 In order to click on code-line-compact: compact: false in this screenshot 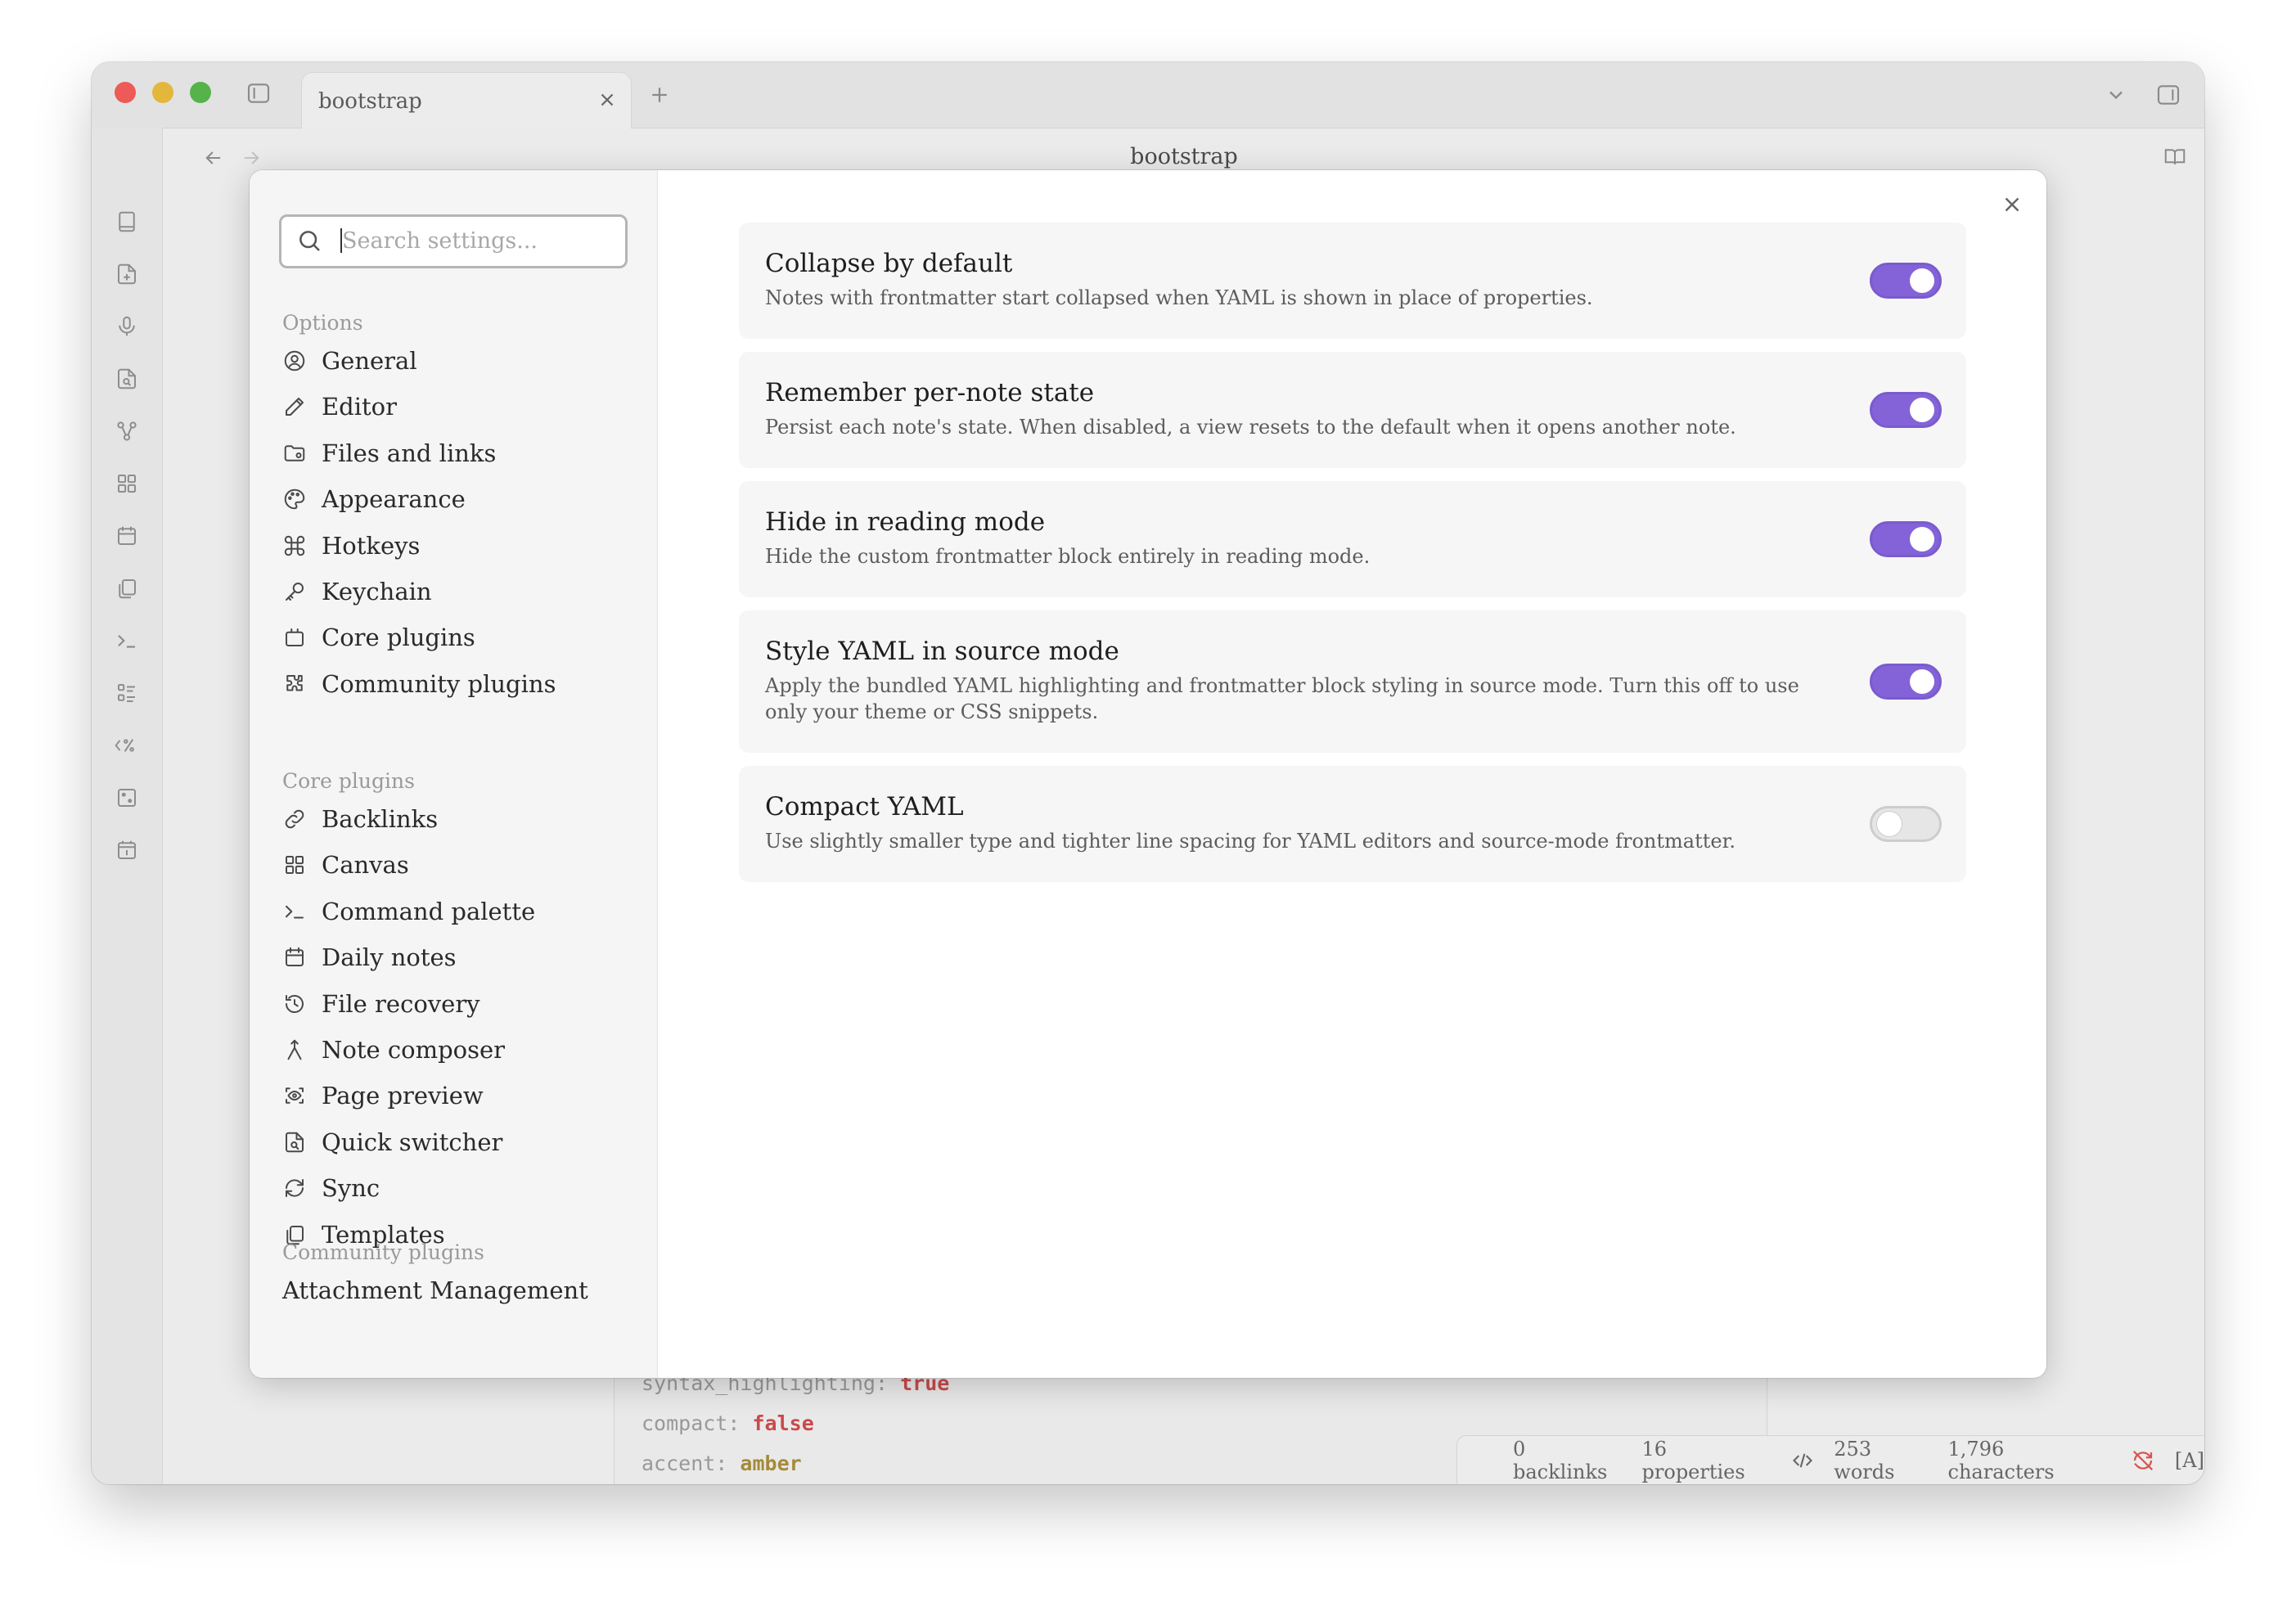, I will do `click(728, 1423)`.